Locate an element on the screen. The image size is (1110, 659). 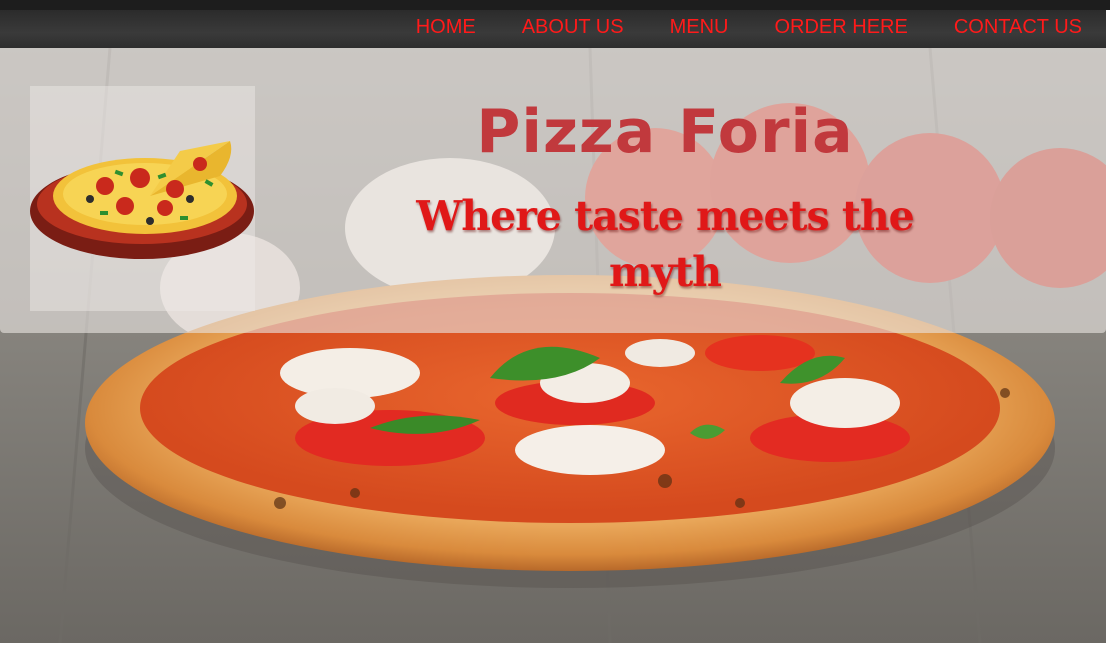
pizza-logo-icon is located at coordinates (142, 200).